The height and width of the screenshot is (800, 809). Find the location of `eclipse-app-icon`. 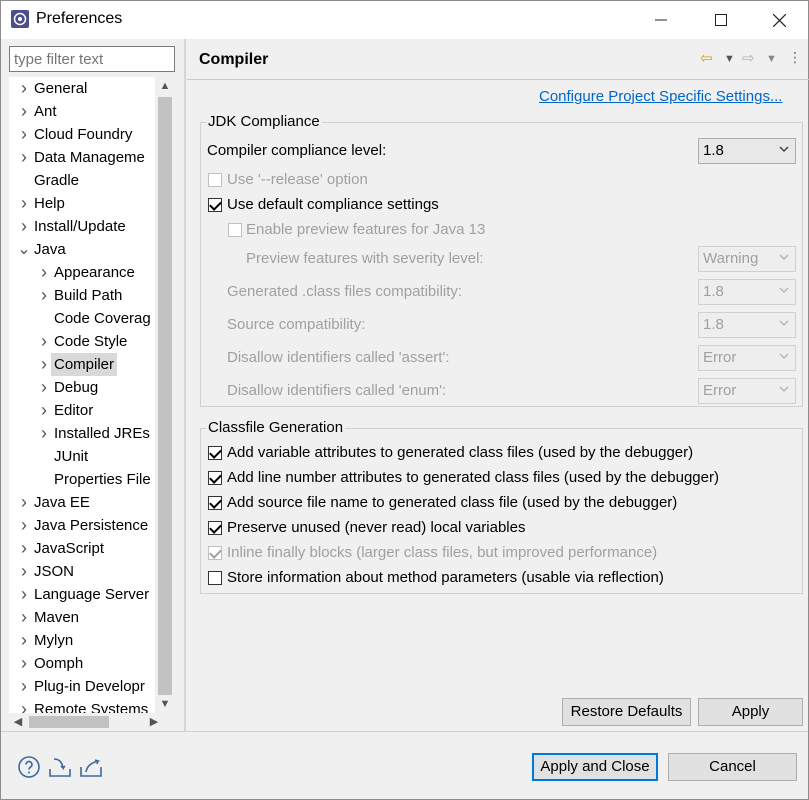

eclipse-app-icon is located at coordinates (20, 19).